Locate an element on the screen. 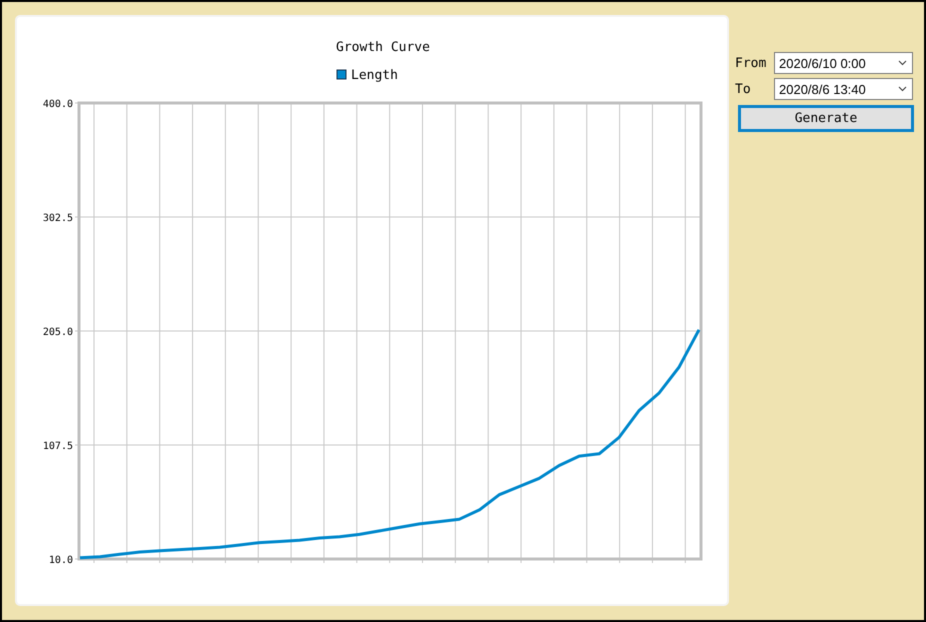  chart-title: Growth Curve is located at coordinates (383, 47).